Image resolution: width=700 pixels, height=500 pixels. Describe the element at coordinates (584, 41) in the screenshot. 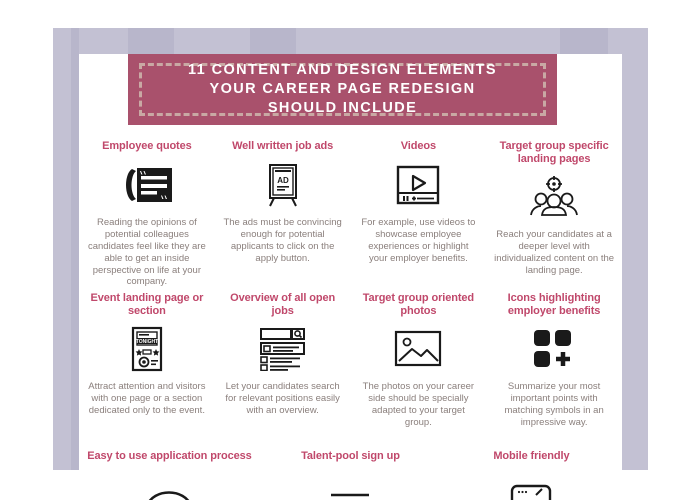

I see `frame-band-top-accent-right` at that location.